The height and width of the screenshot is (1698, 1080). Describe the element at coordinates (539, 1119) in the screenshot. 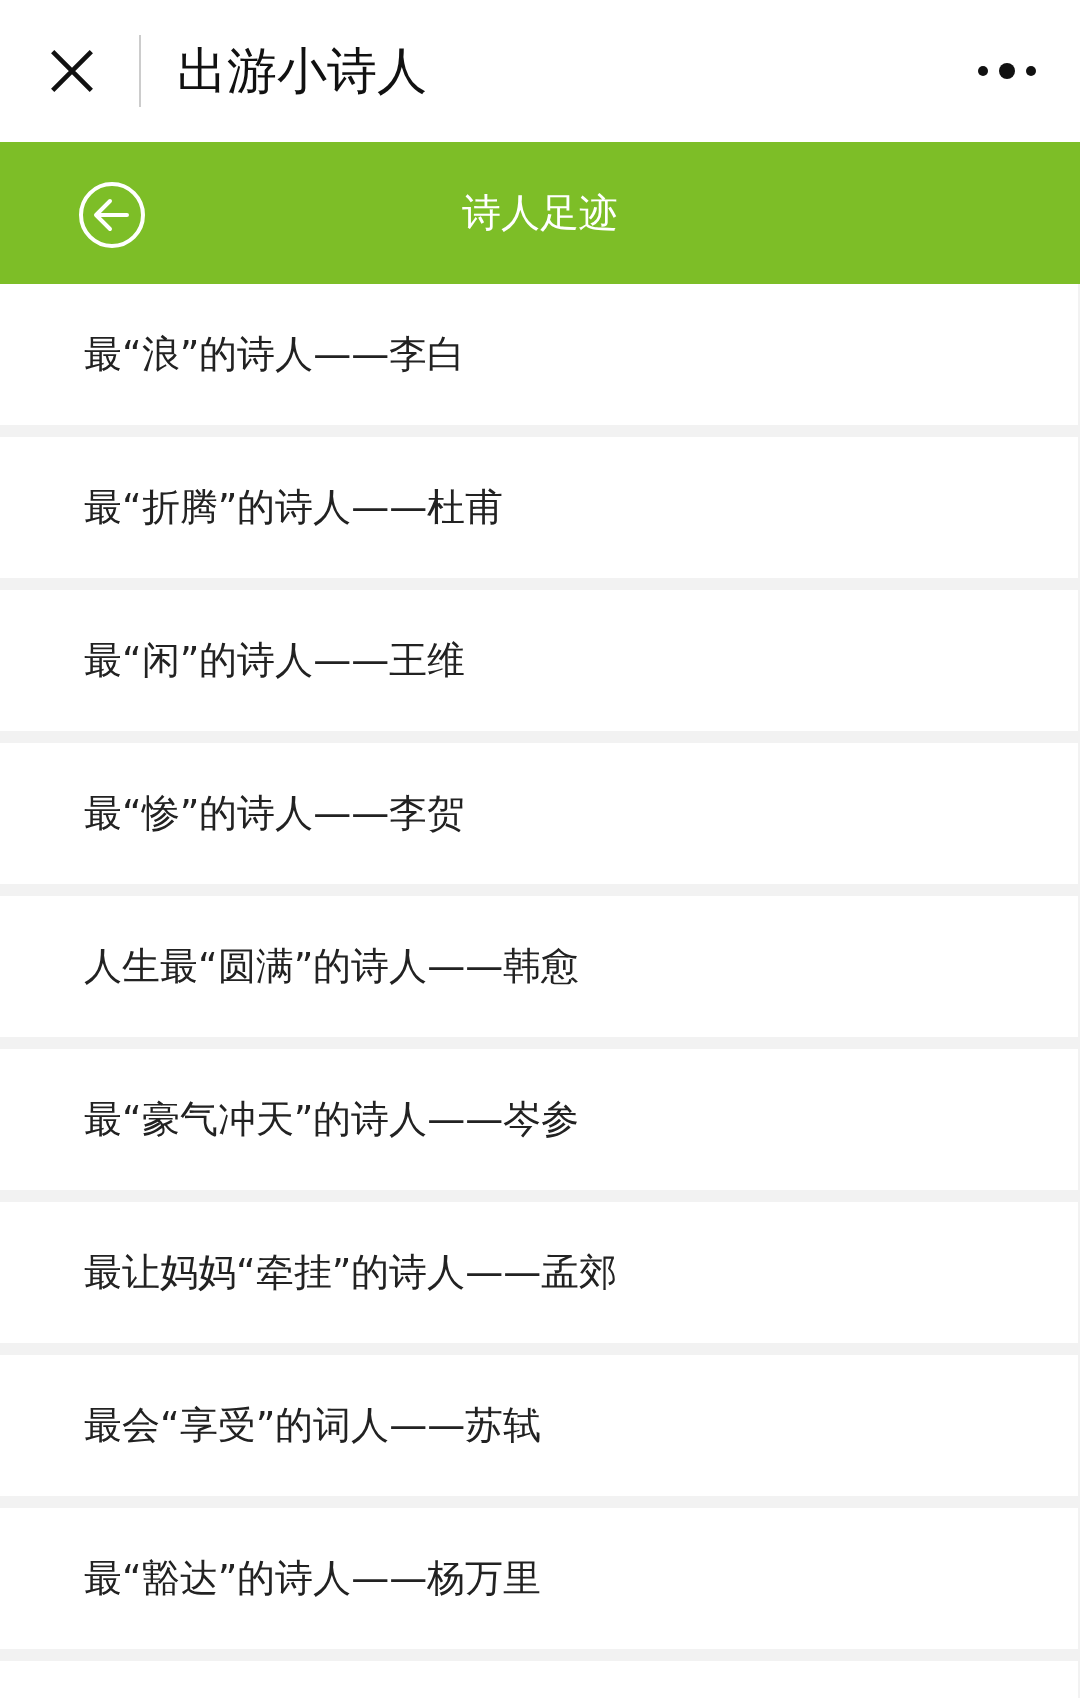

I see `list-item: 最“豪气冲天”的诗人——岑参` at that location.